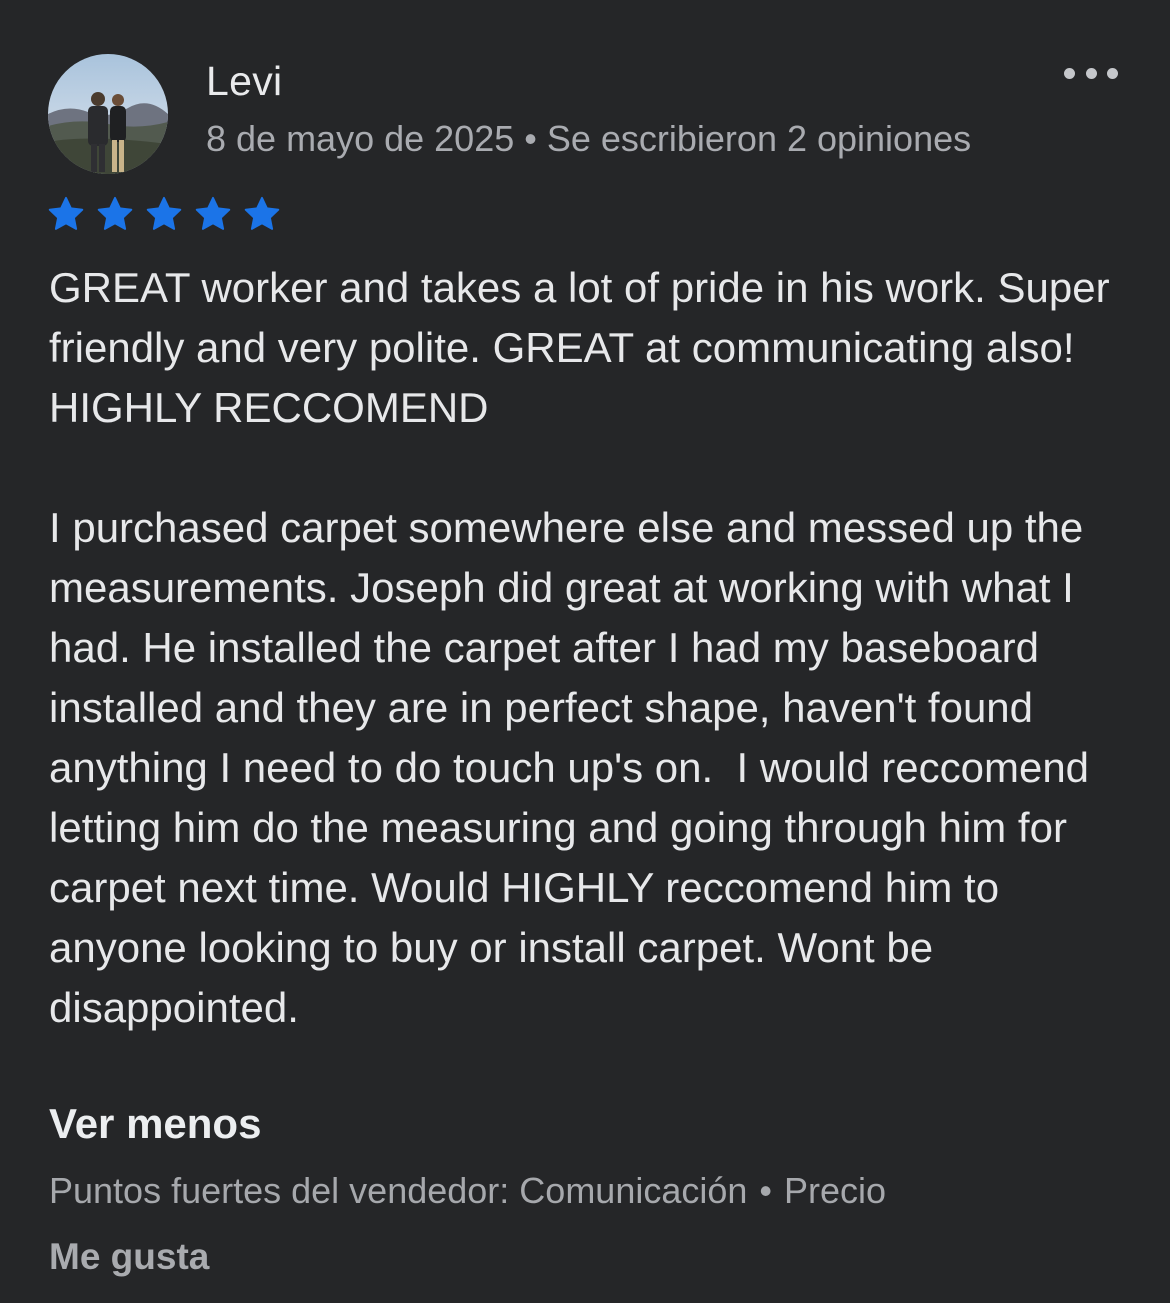 The image size is (1170, 1303). Describe the element at coordinates (244, 81) in the screenshot. I see `reviewer-name: Levi` at that location.